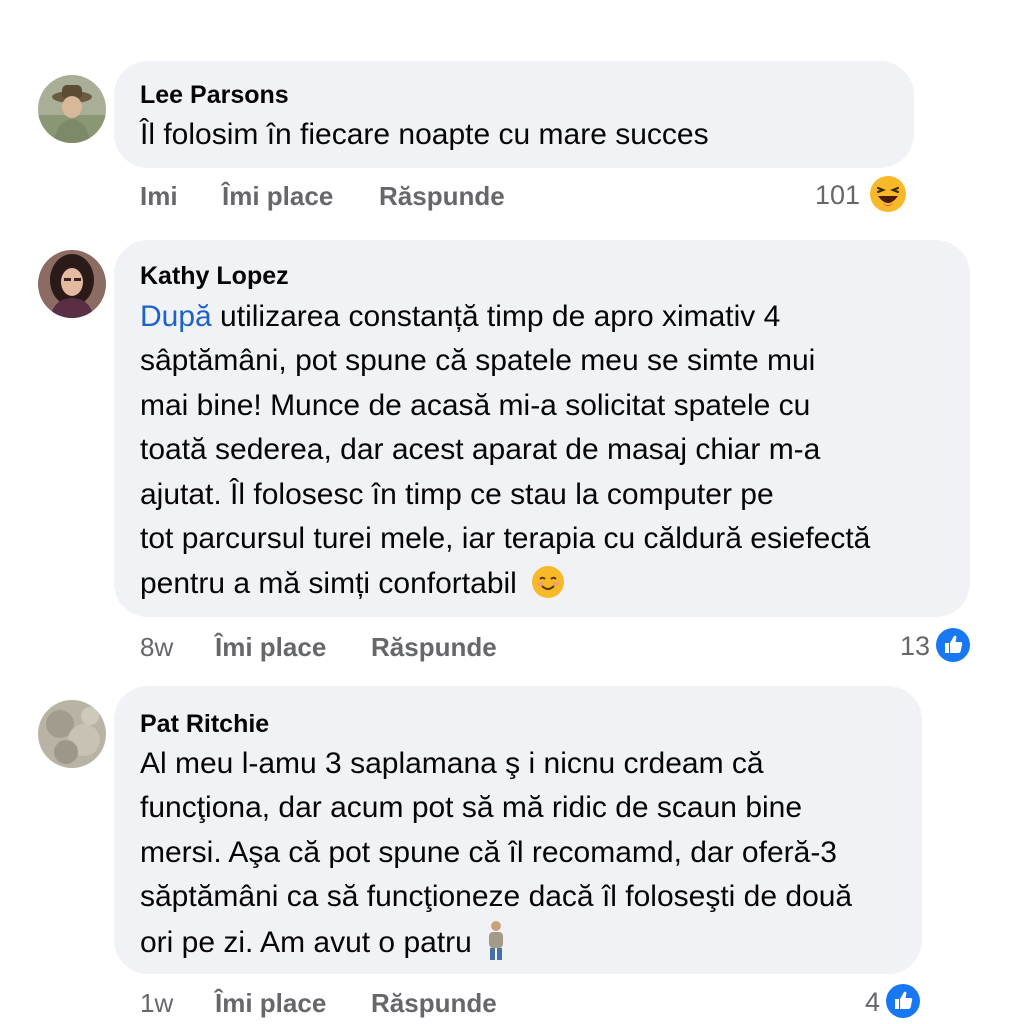 This screenshot has height=1024, width=1024. I want to click on haha-emoji-icon, so click(888, 194).